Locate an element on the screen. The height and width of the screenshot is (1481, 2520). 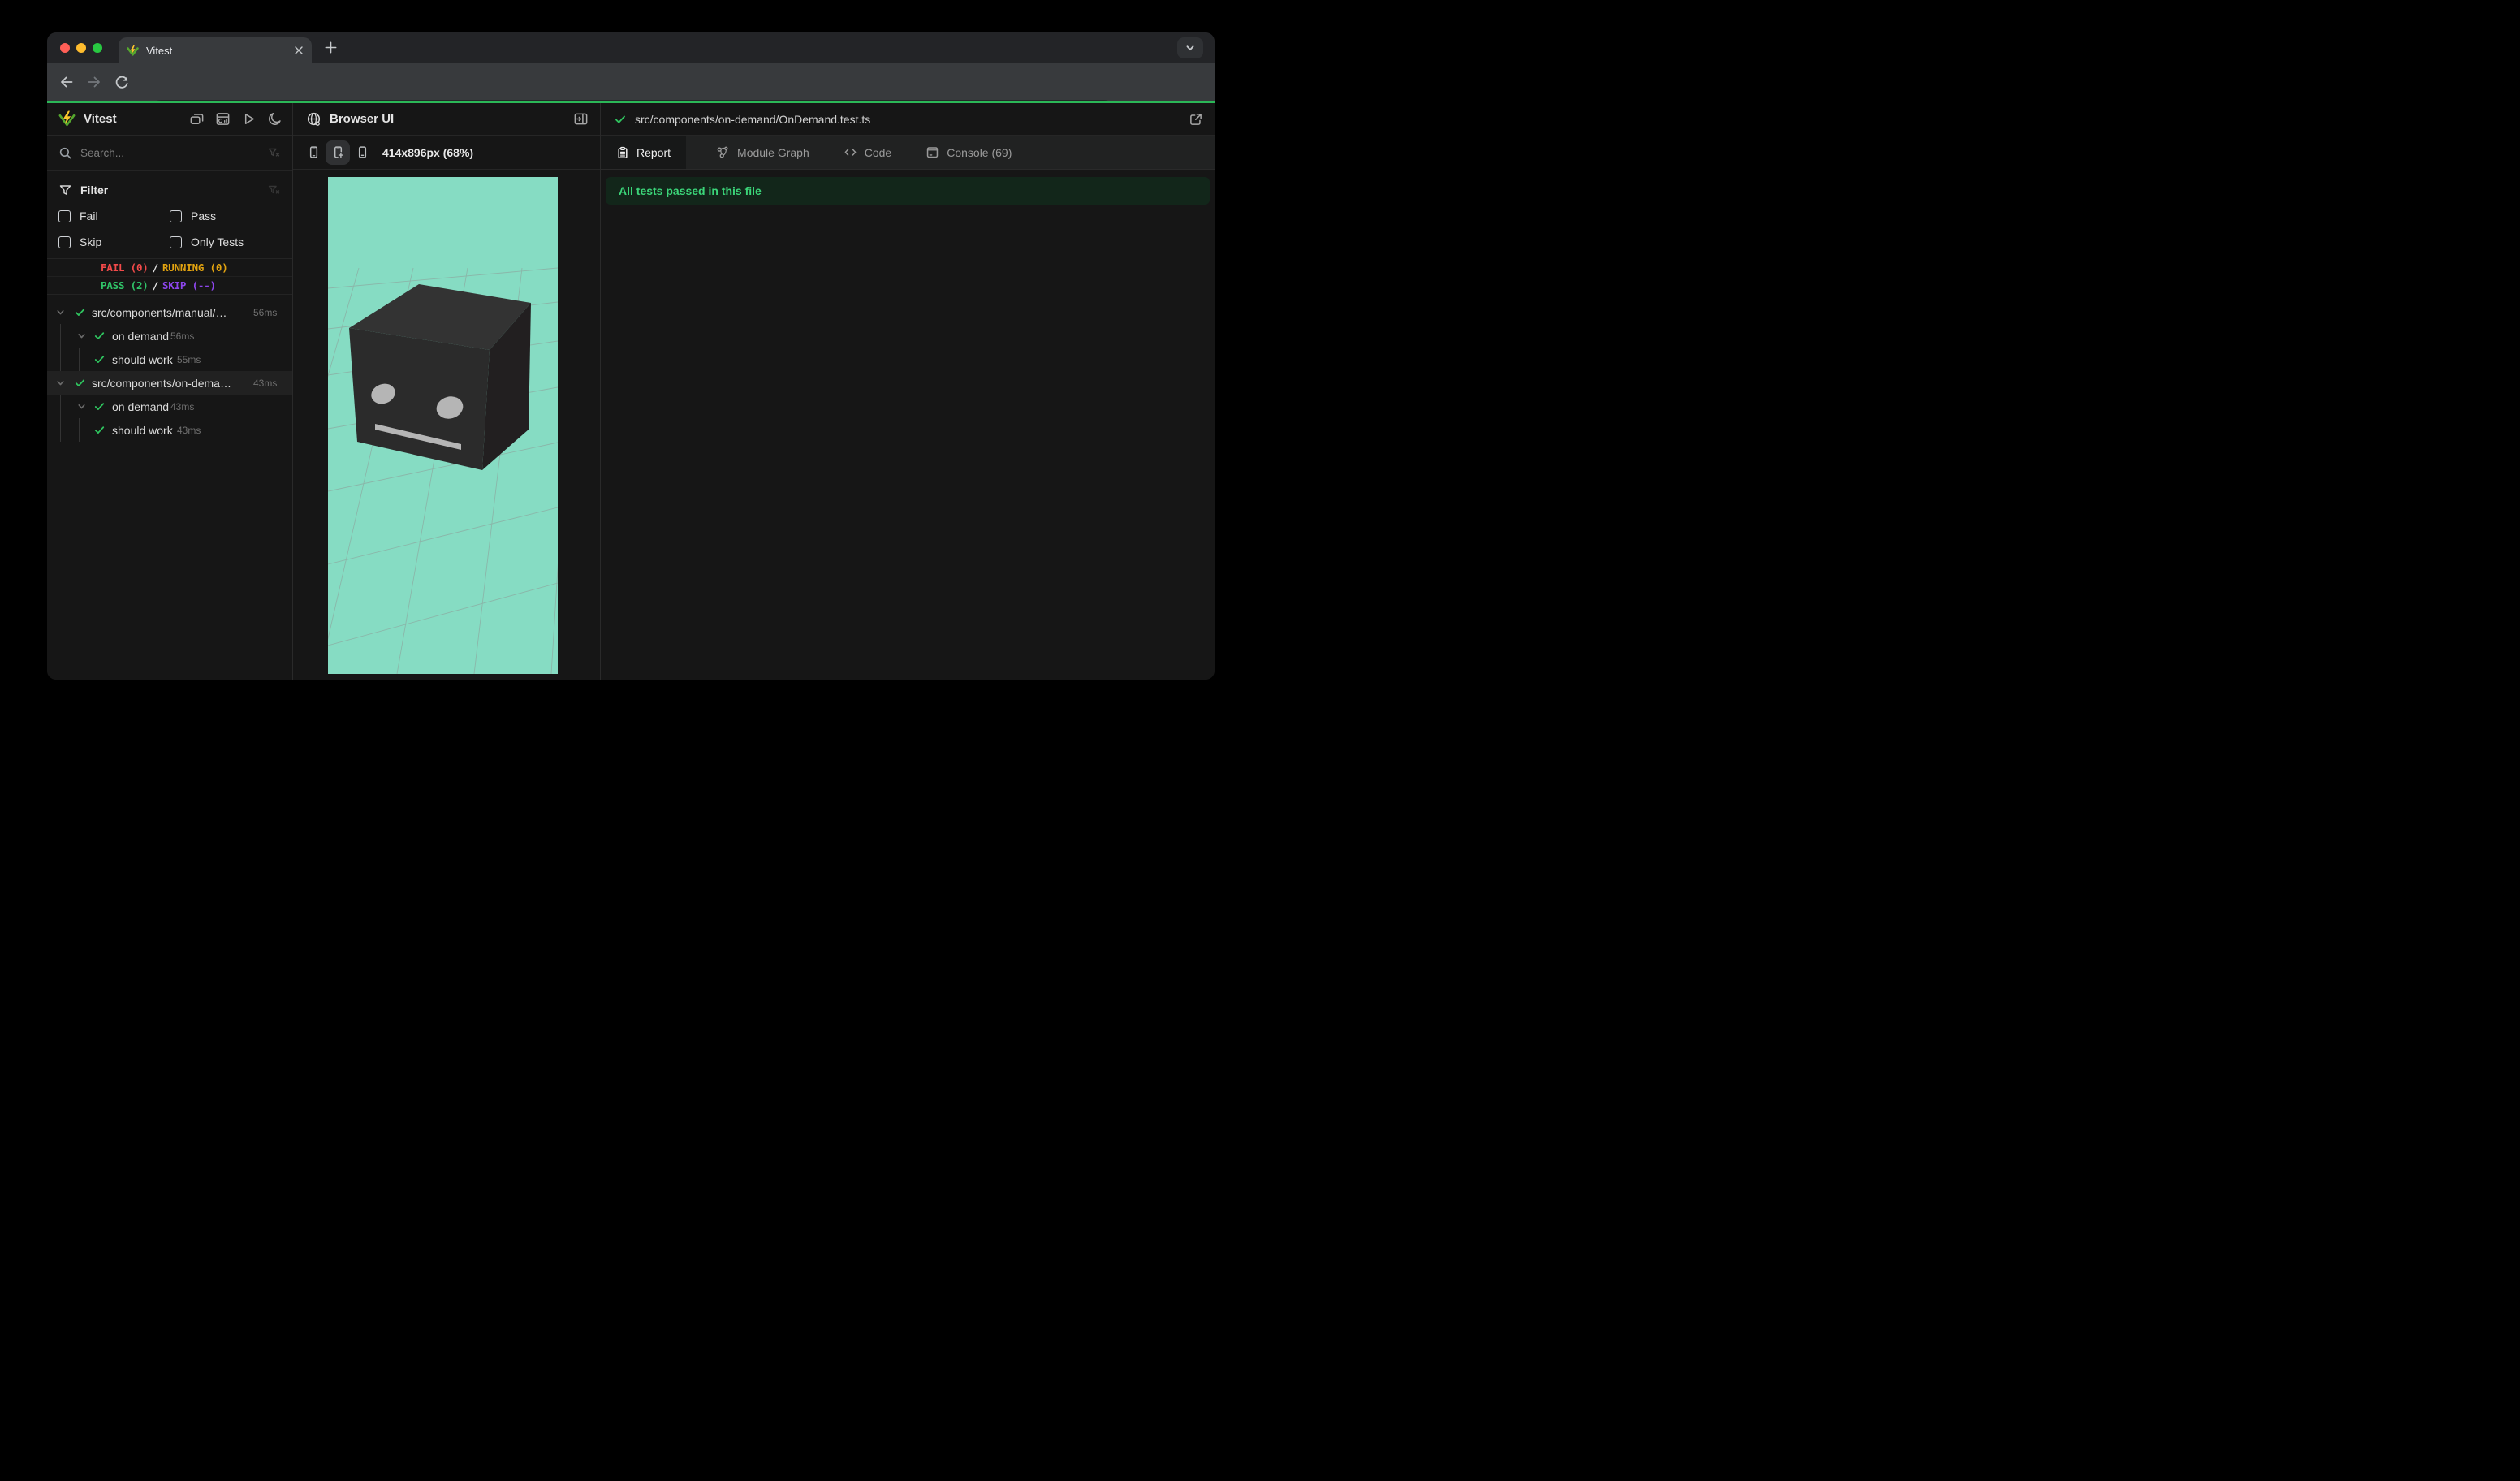
browser-preview-panel: Browser UI 414x896px (68%) is located at coordinates (447, 391).